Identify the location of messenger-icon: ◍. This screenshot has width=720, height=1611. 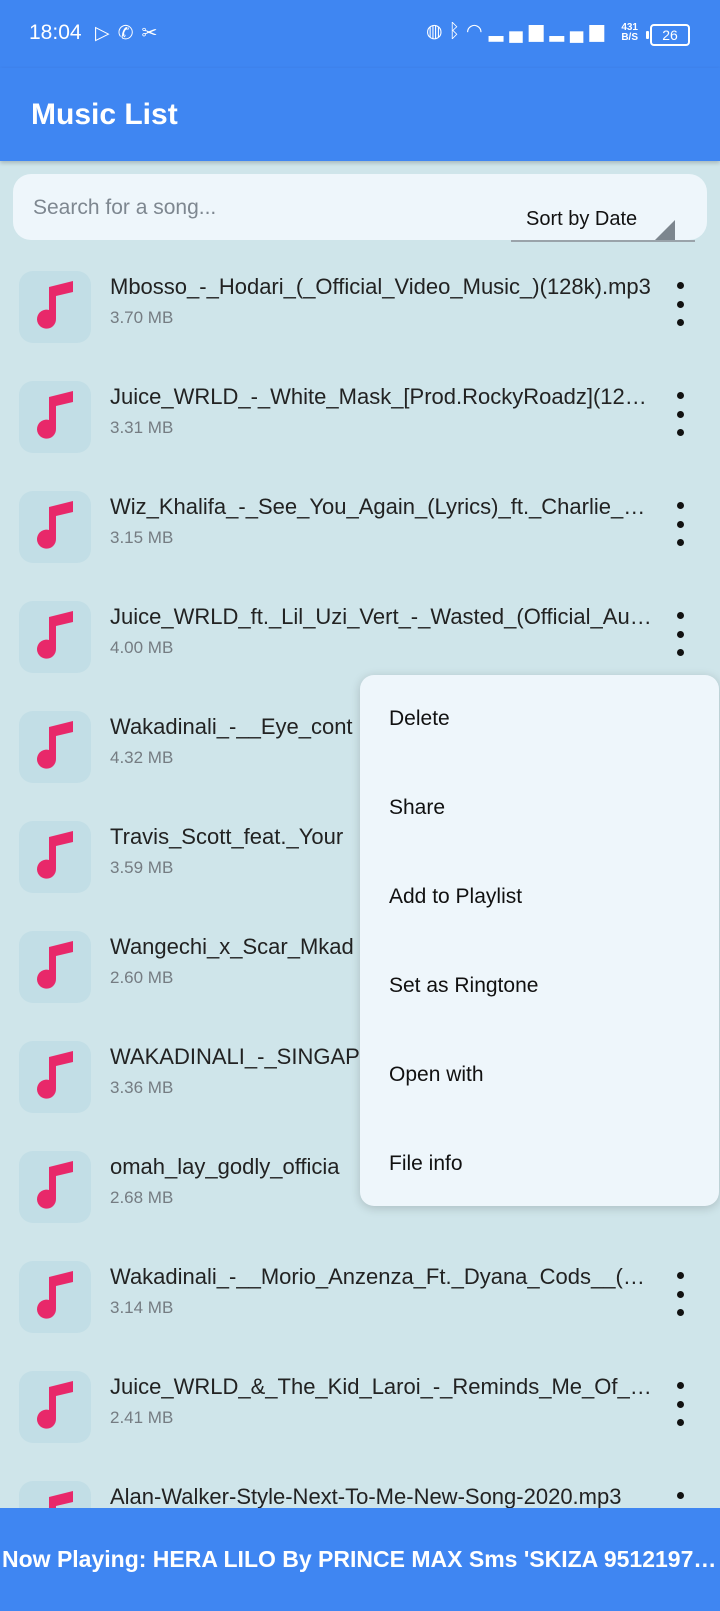
(437, 31).